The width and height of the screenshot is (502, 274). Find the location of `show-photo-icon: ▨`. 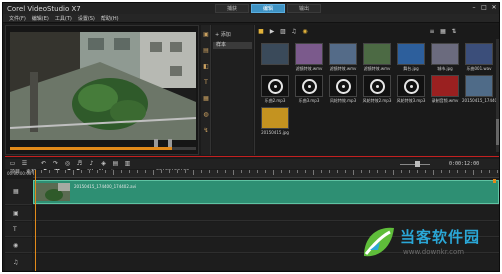

show-photo-icon: ▨ is located at coordinates (283, 32).